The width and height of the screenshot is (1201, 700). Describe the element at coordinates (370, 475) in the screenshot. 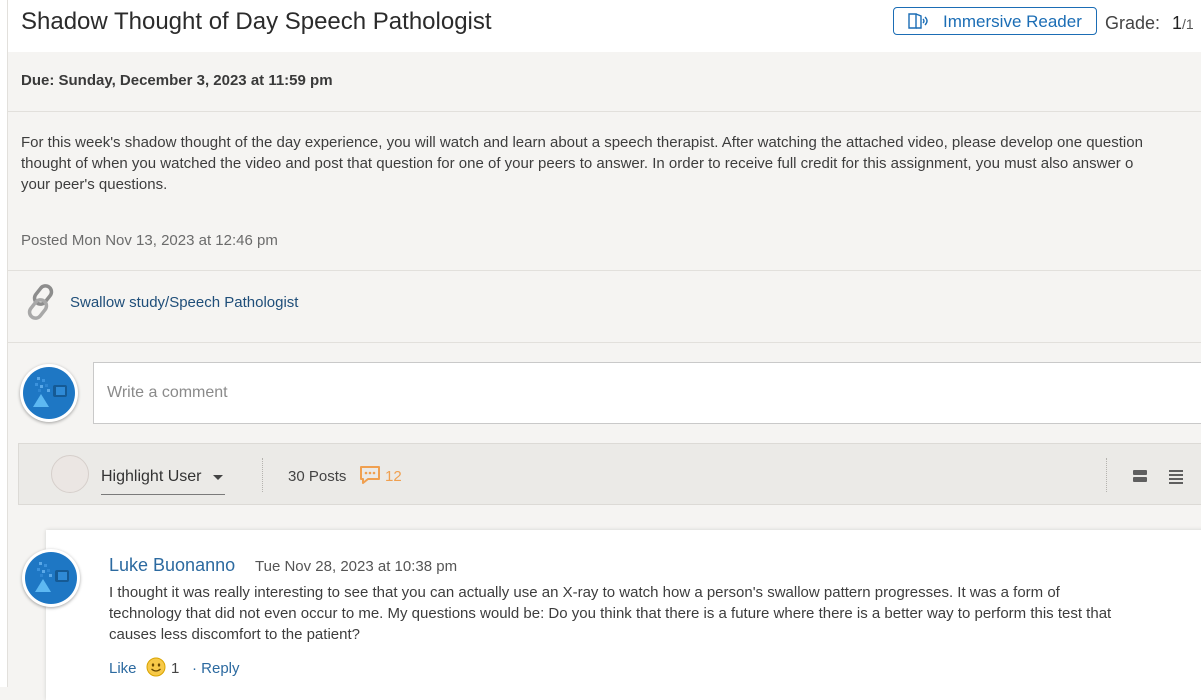

I see `speech-bubble-icon` at that location.